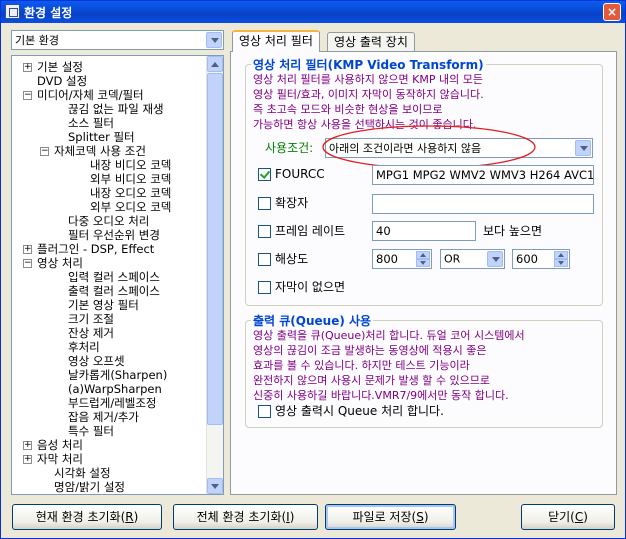 The width and height of the screenshot is (626, 539). What do you see at coordinates (612, 12) in the screenshot?
I see `close-window-button: ×` at bounding box center [612, 12].